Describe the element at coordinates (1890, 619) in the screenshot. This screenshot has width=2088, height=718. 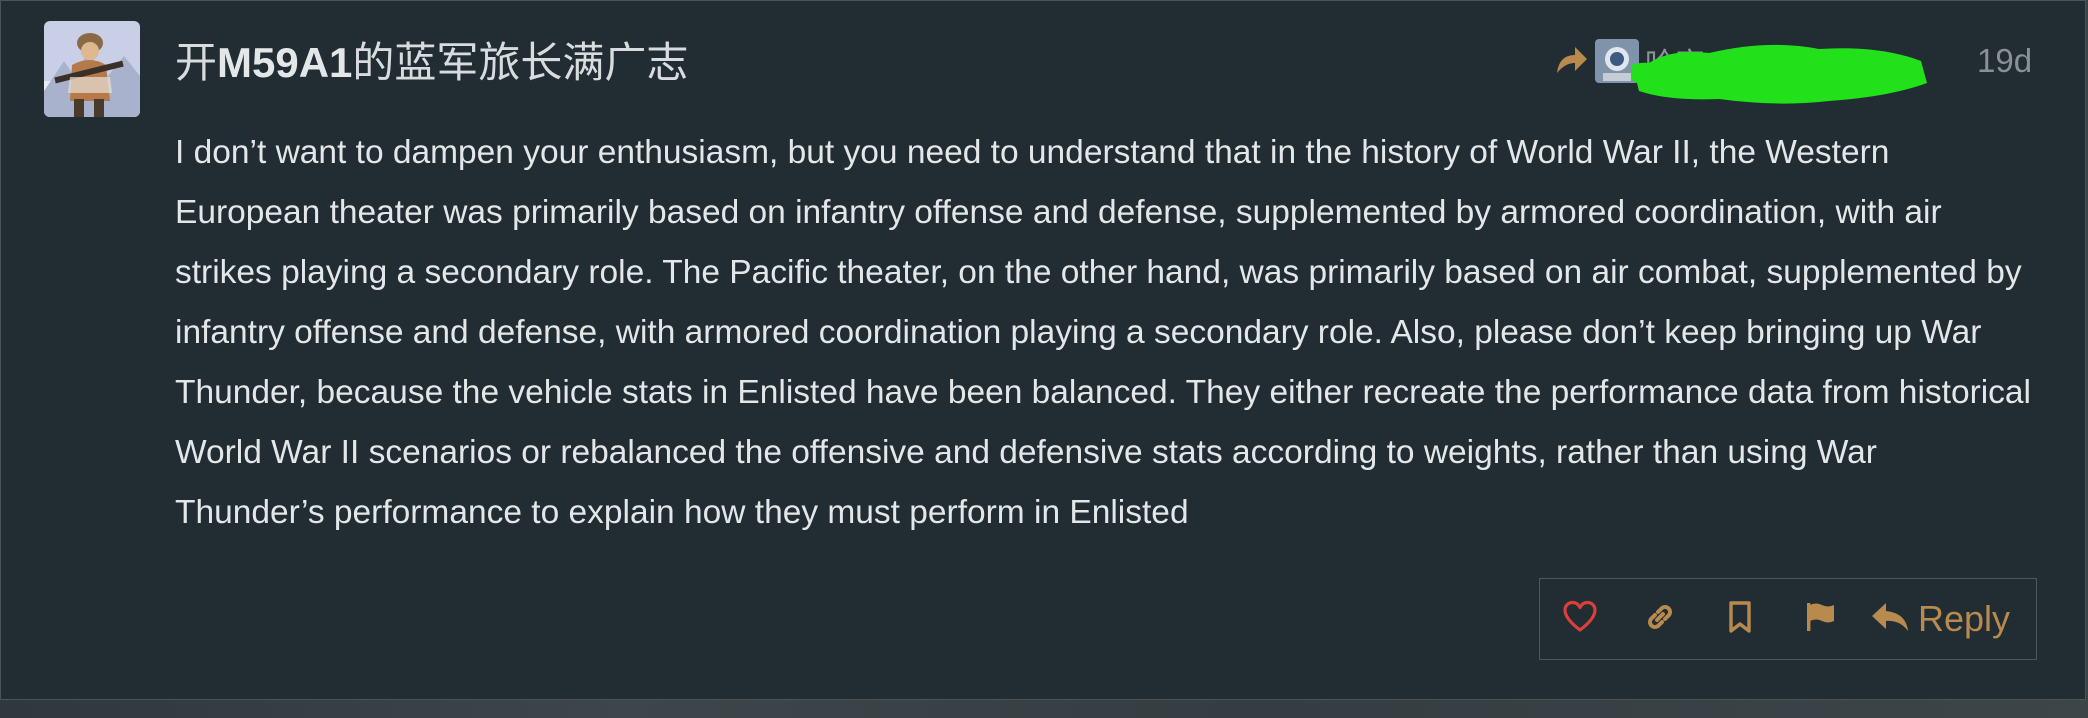
I see `reply-icon` at that location.